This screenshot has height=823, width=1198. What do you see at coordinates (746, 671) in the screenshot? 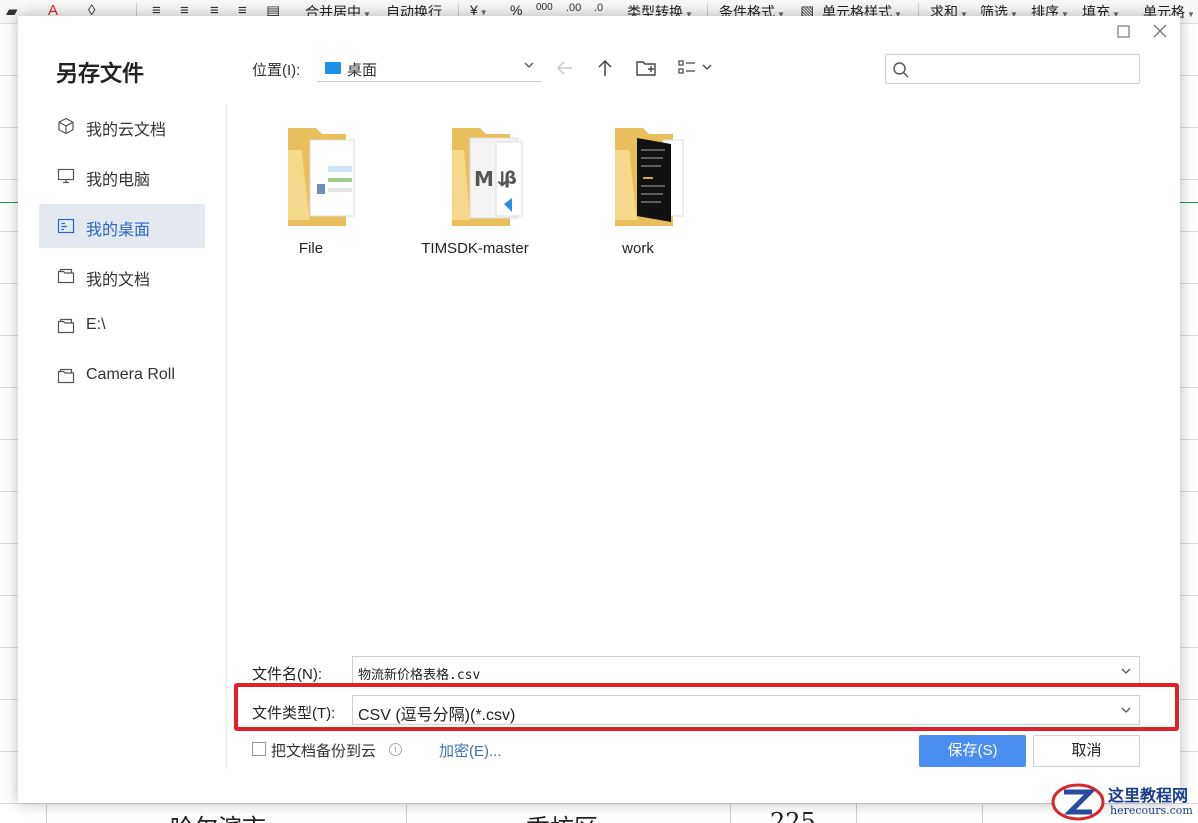
I see `filename-field: 物流新价格表格.csv` at bounding box center [746, 671].